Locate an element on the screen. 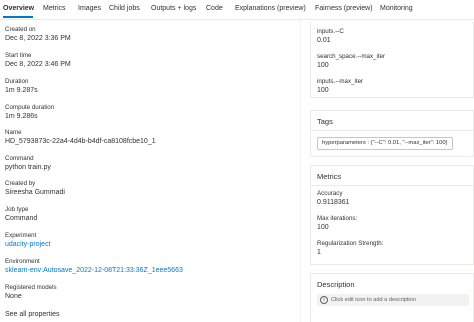 This screenshot has width=474, height=322. tab-explanations: Explanations (preview) is located at coordinates (270, 8).